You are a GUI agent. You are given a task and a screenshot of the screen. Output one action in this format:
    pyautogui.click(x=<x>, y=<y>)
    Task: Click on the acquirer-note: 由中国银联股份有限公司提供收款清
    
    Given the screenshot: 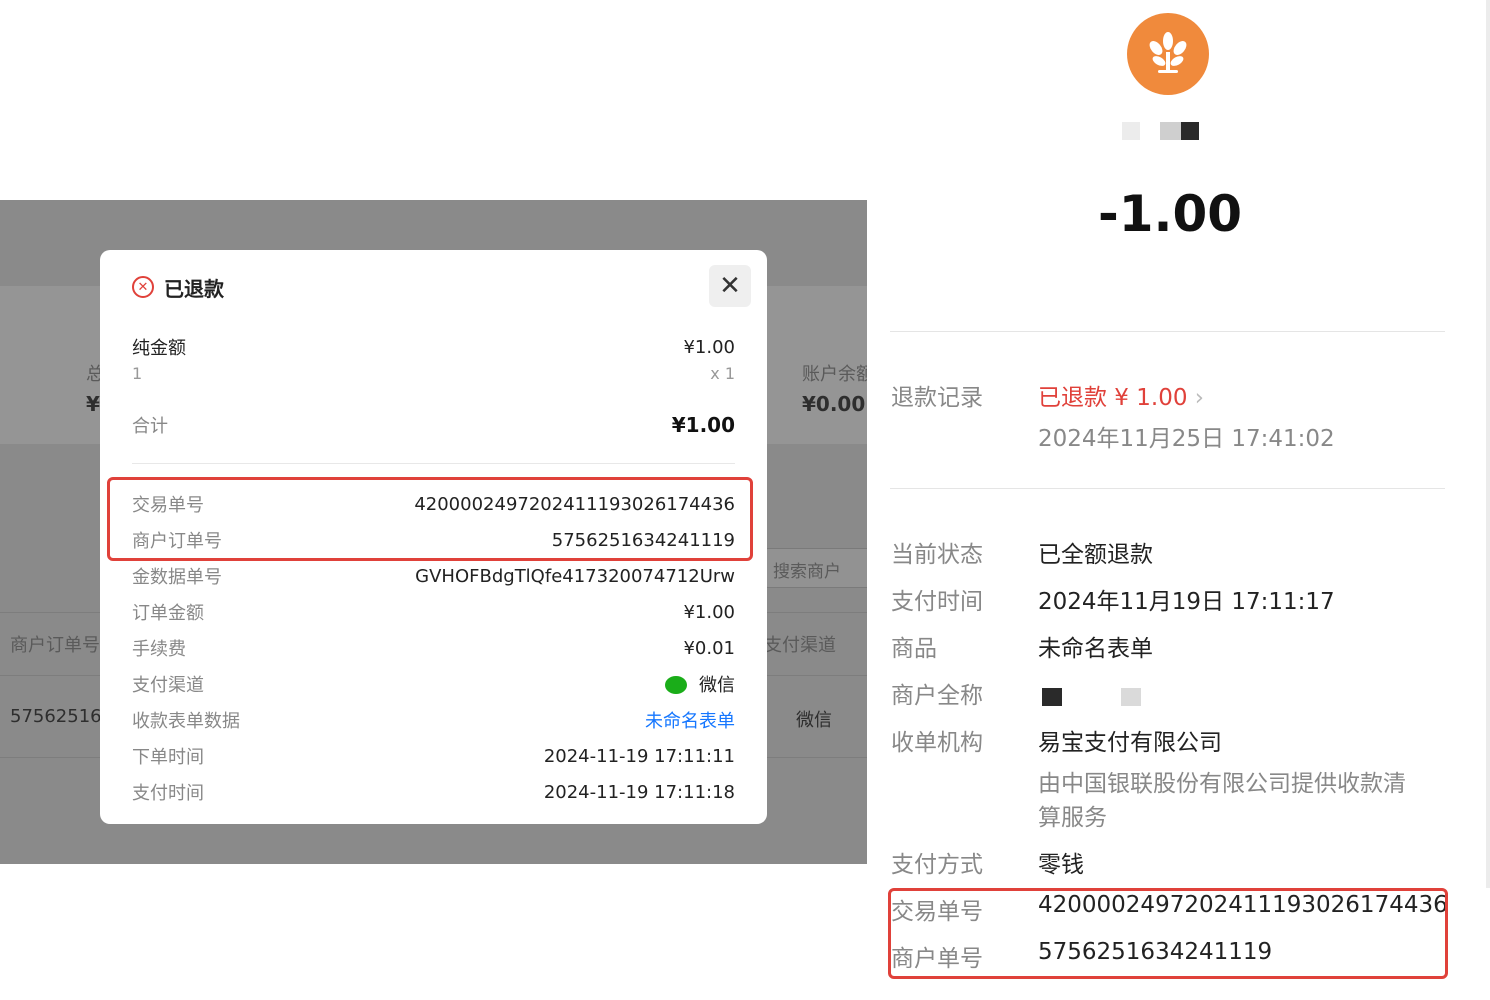 What is the action you would take?
    pyautogui.click(x=1222, y=784)
    